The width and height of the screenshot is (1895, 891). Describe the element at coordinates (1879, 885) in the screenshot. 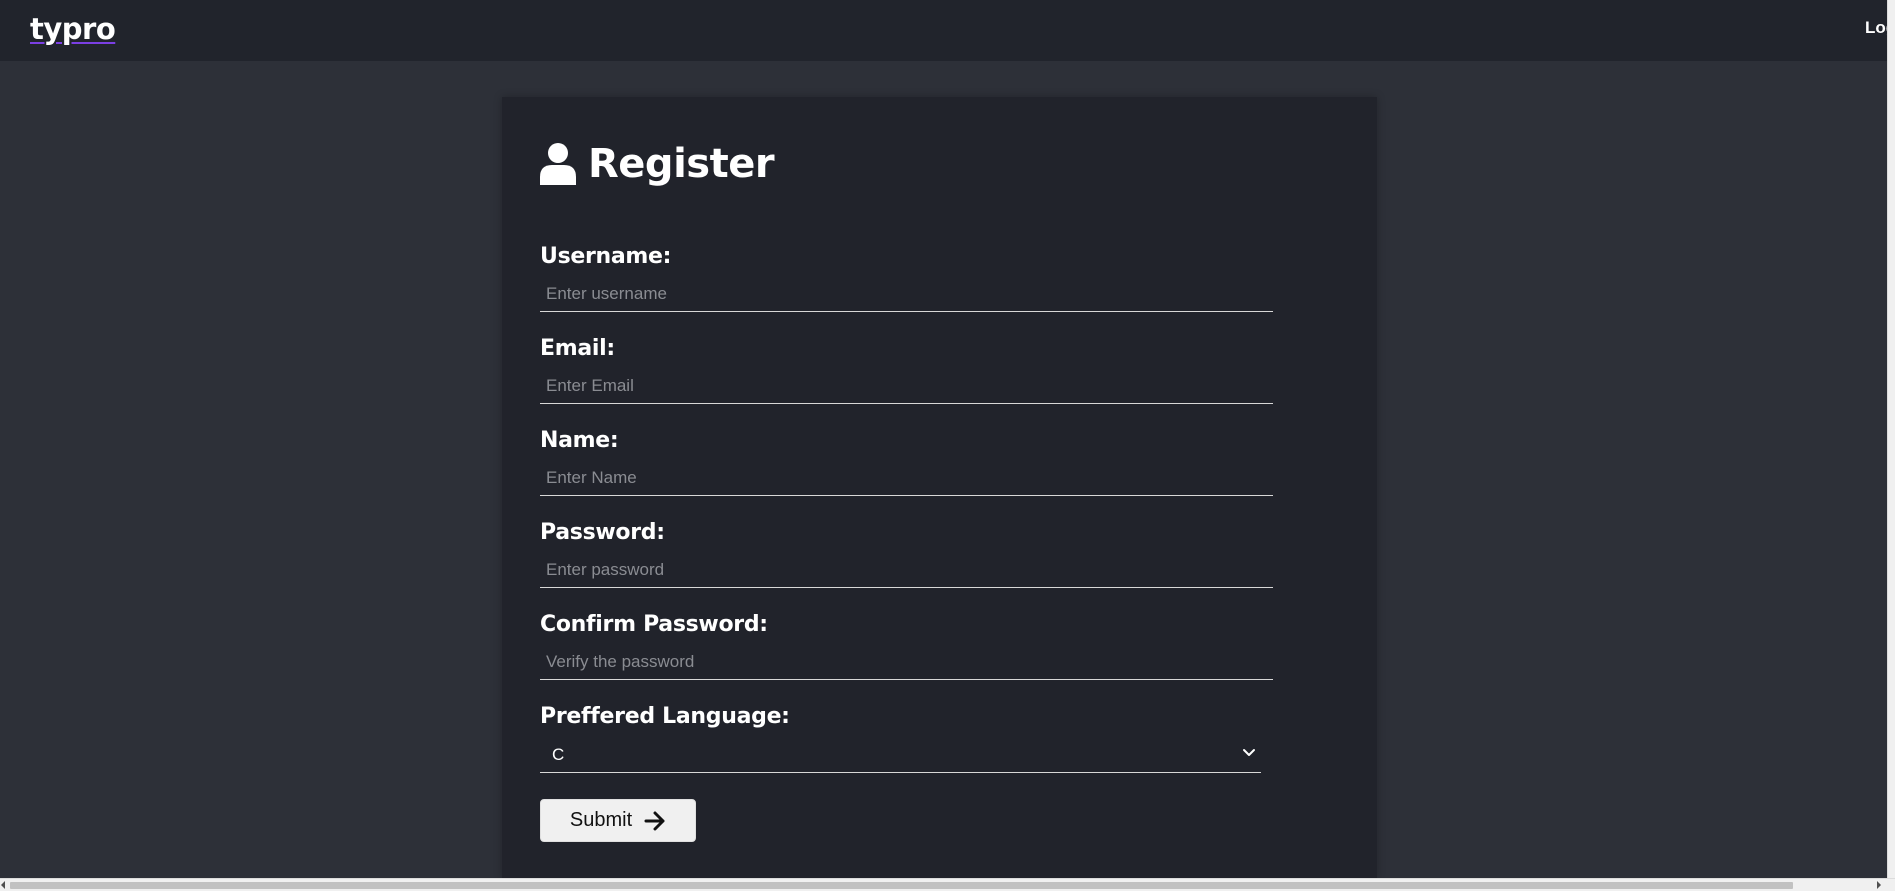

I see `scroll-right-icon` at that location.